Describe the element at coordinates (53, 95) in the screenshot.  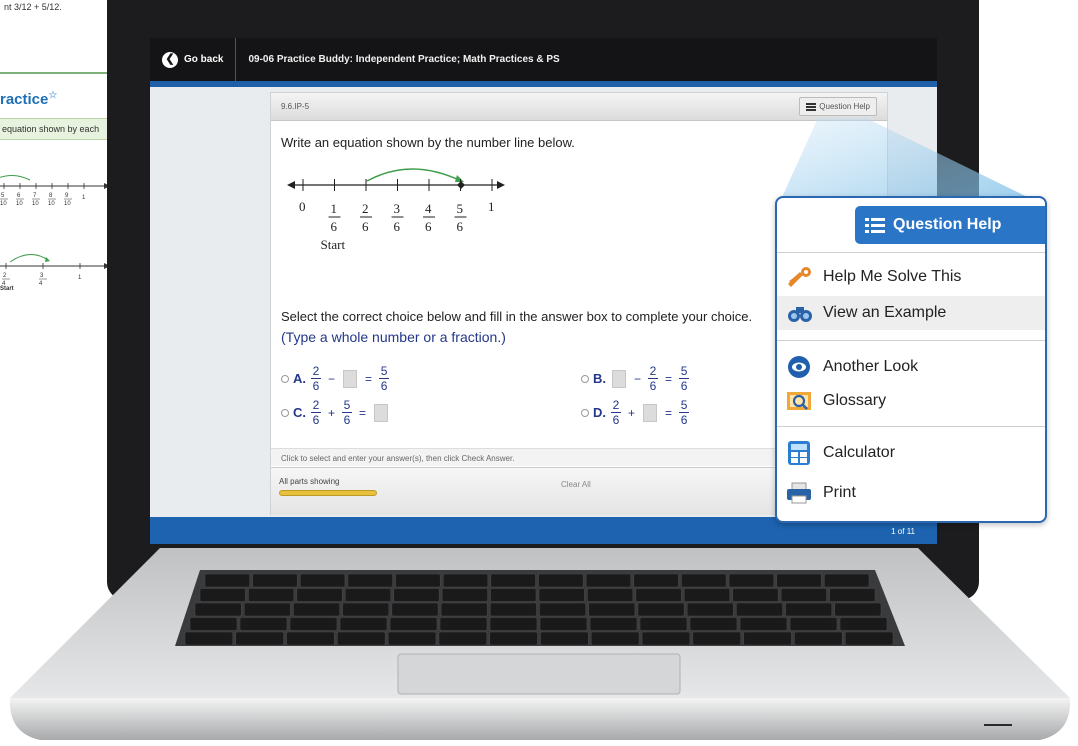
I see `star-icon: ☆` at that location.